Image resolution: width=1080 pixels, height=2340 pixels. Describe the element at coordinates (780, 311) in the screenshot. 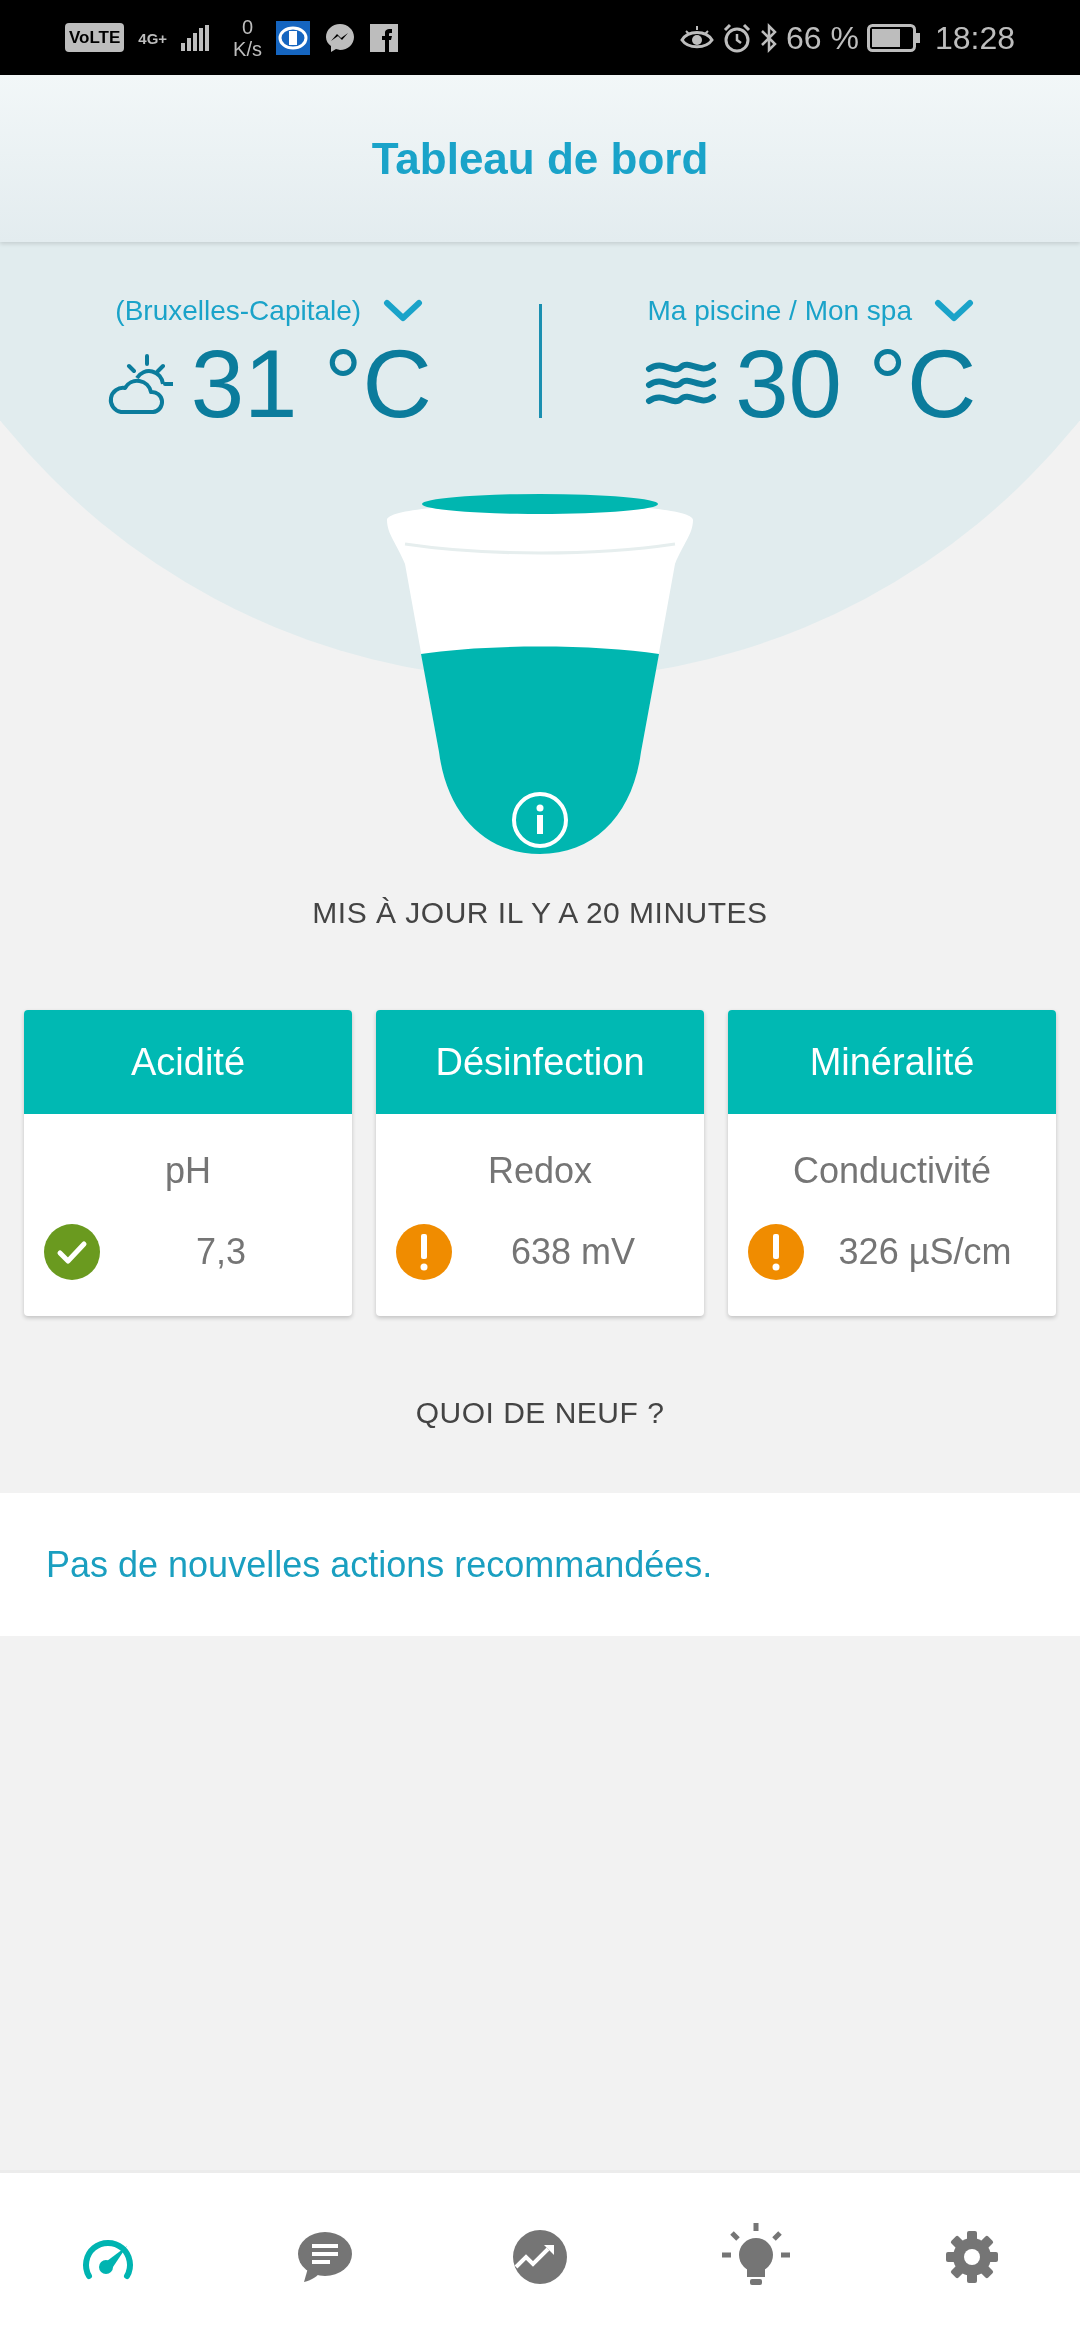

I see `pool-selector: Ma piscine / Mon spa` at that location.